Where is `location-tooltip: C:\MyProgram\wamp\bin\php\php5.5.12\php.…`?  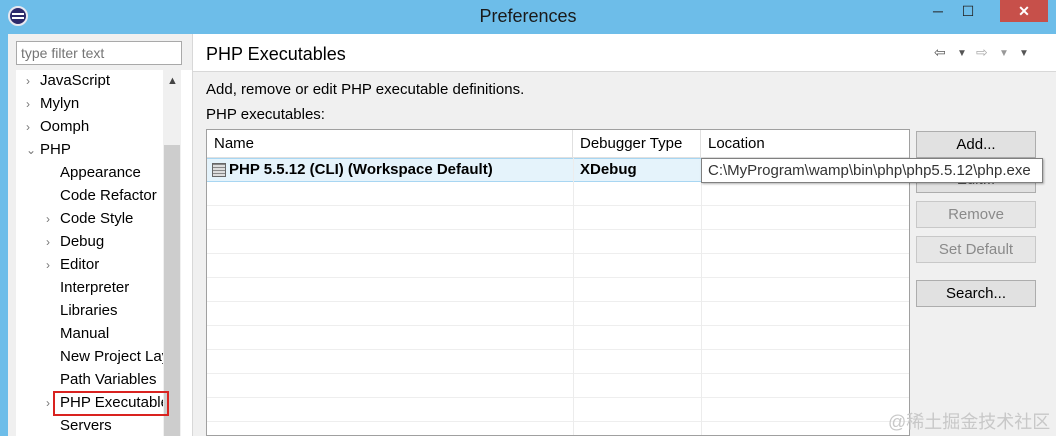 location-tooltip: C:\MyProgram\wamp\bin\php\php5.5.12\php.… is located at coordinates (872, 170).